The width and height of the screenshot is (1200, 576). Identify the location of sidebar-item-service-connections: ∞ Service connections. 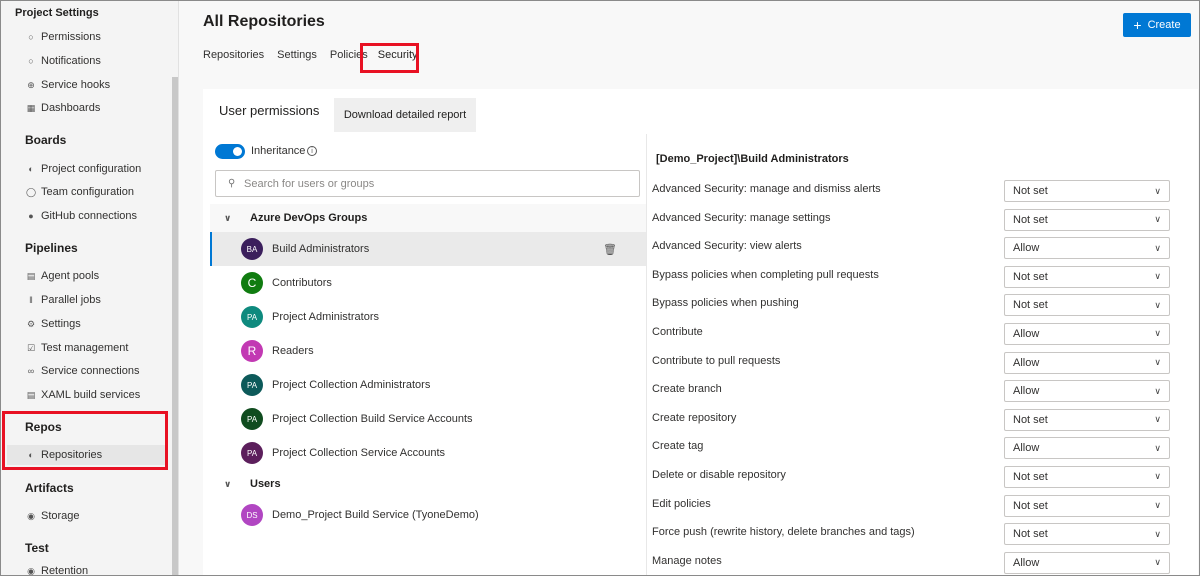
(95, 371).